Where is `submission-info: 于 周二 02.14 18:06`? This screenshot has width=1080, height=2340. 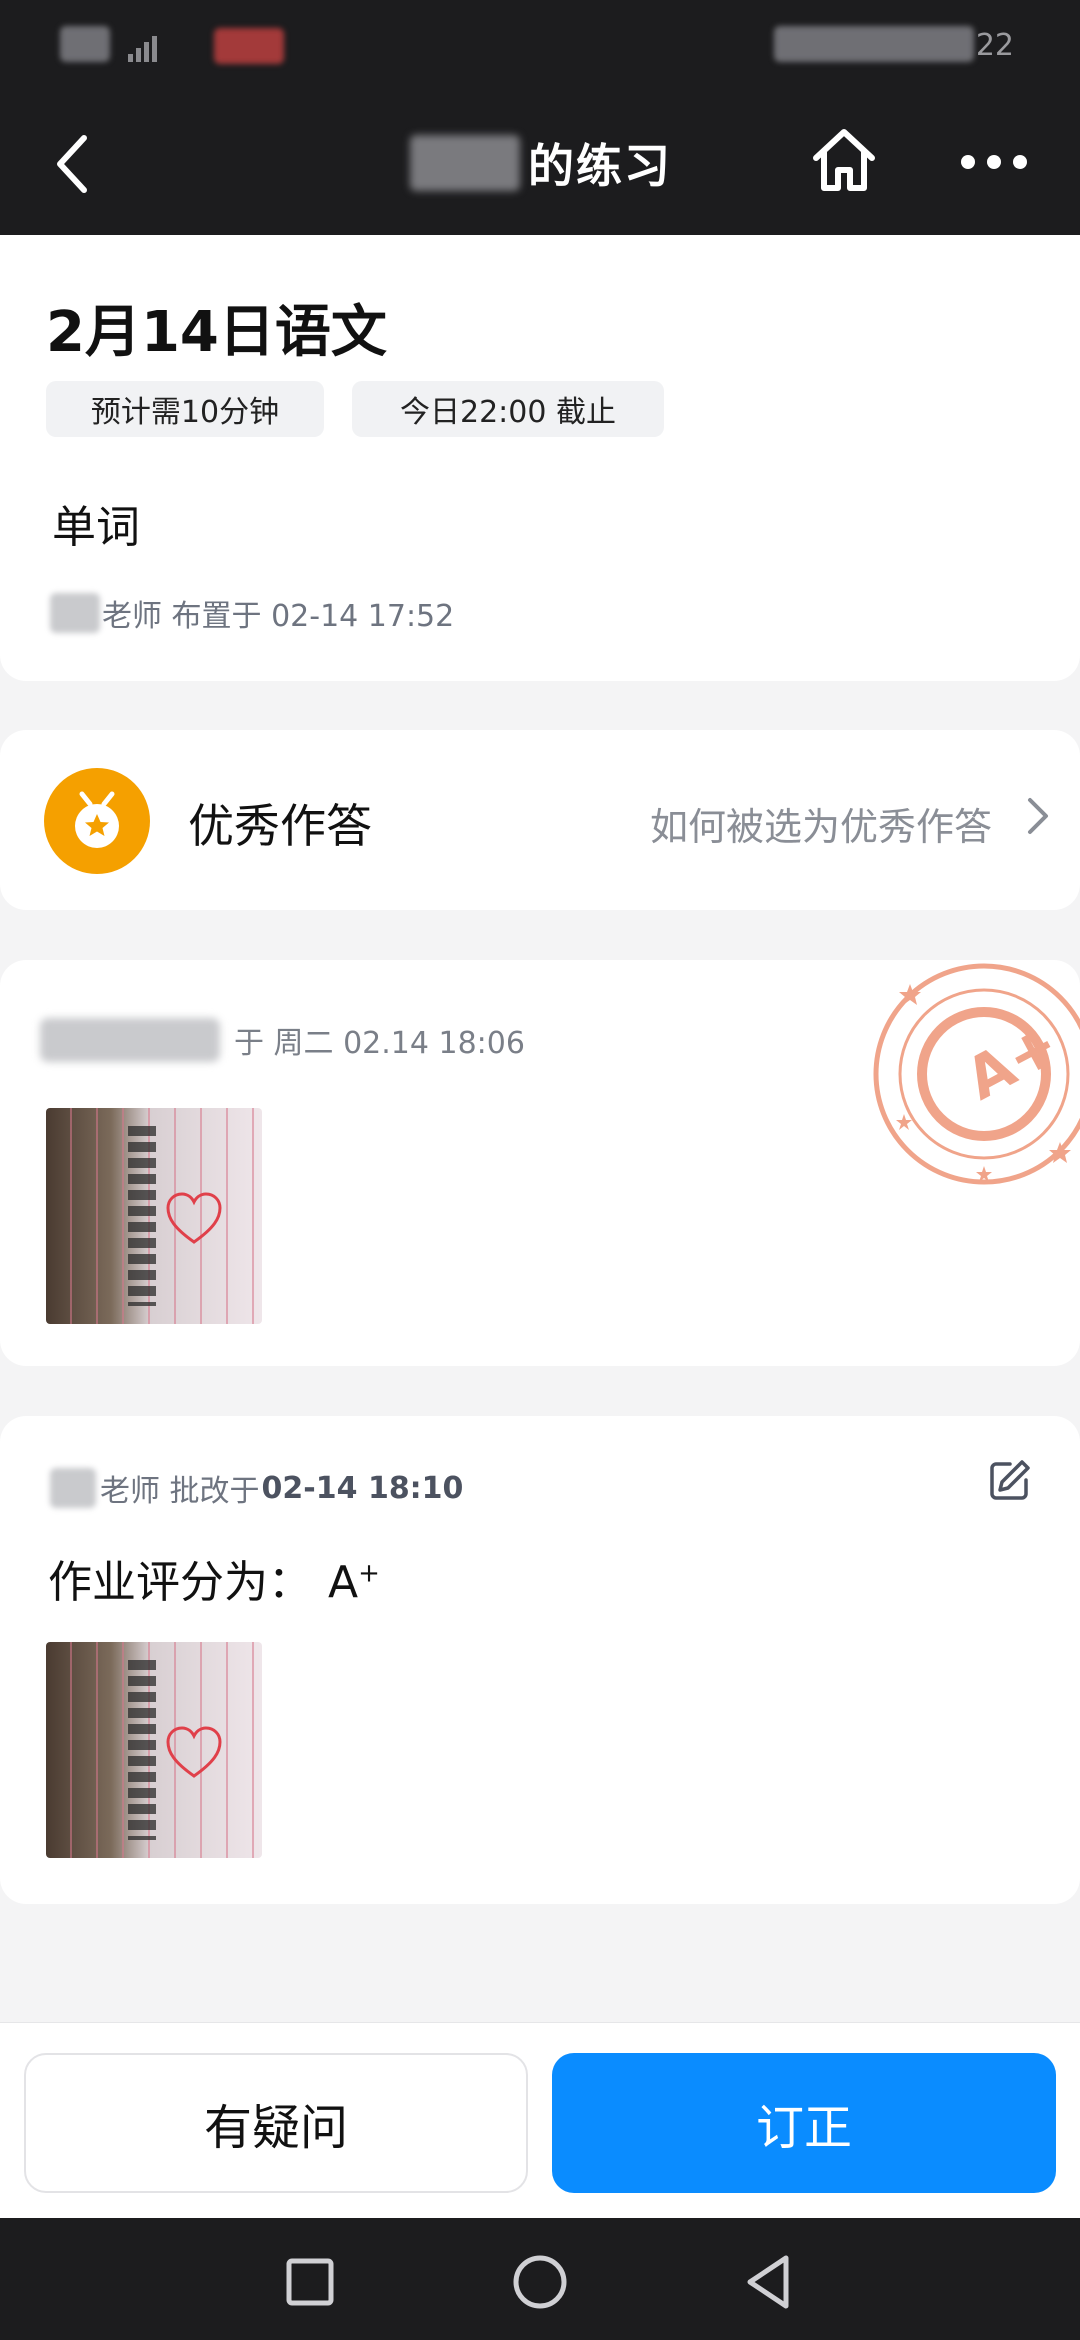
submission-info: 于 周二 02.14 18:06 is located at coordinates (282, 1040).